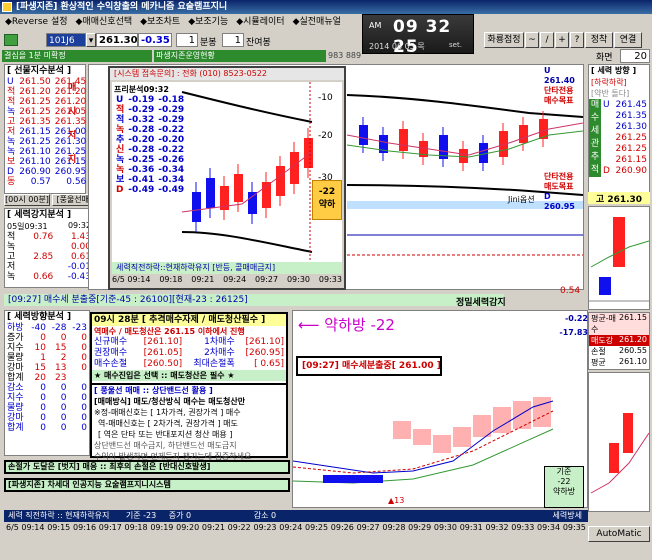 The width and height of the screenshot is (652, 560). What do you see at coordinates (523, 527) in the screenshot?
I see `bottom-time-tick: 09:33` at bounding box center [523, 527].